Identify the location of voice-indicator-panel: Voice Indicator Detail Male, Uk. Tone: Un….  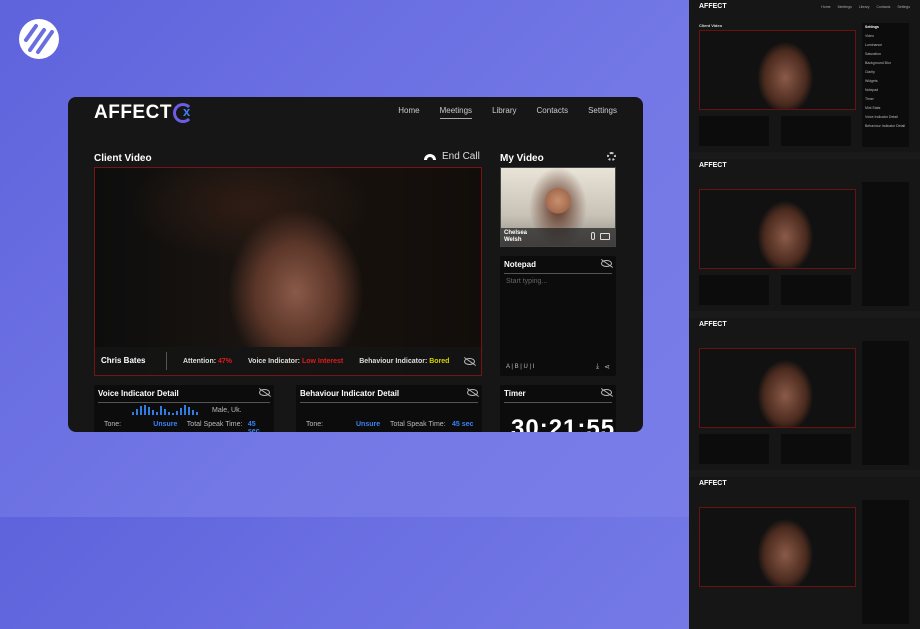
(184, 408).